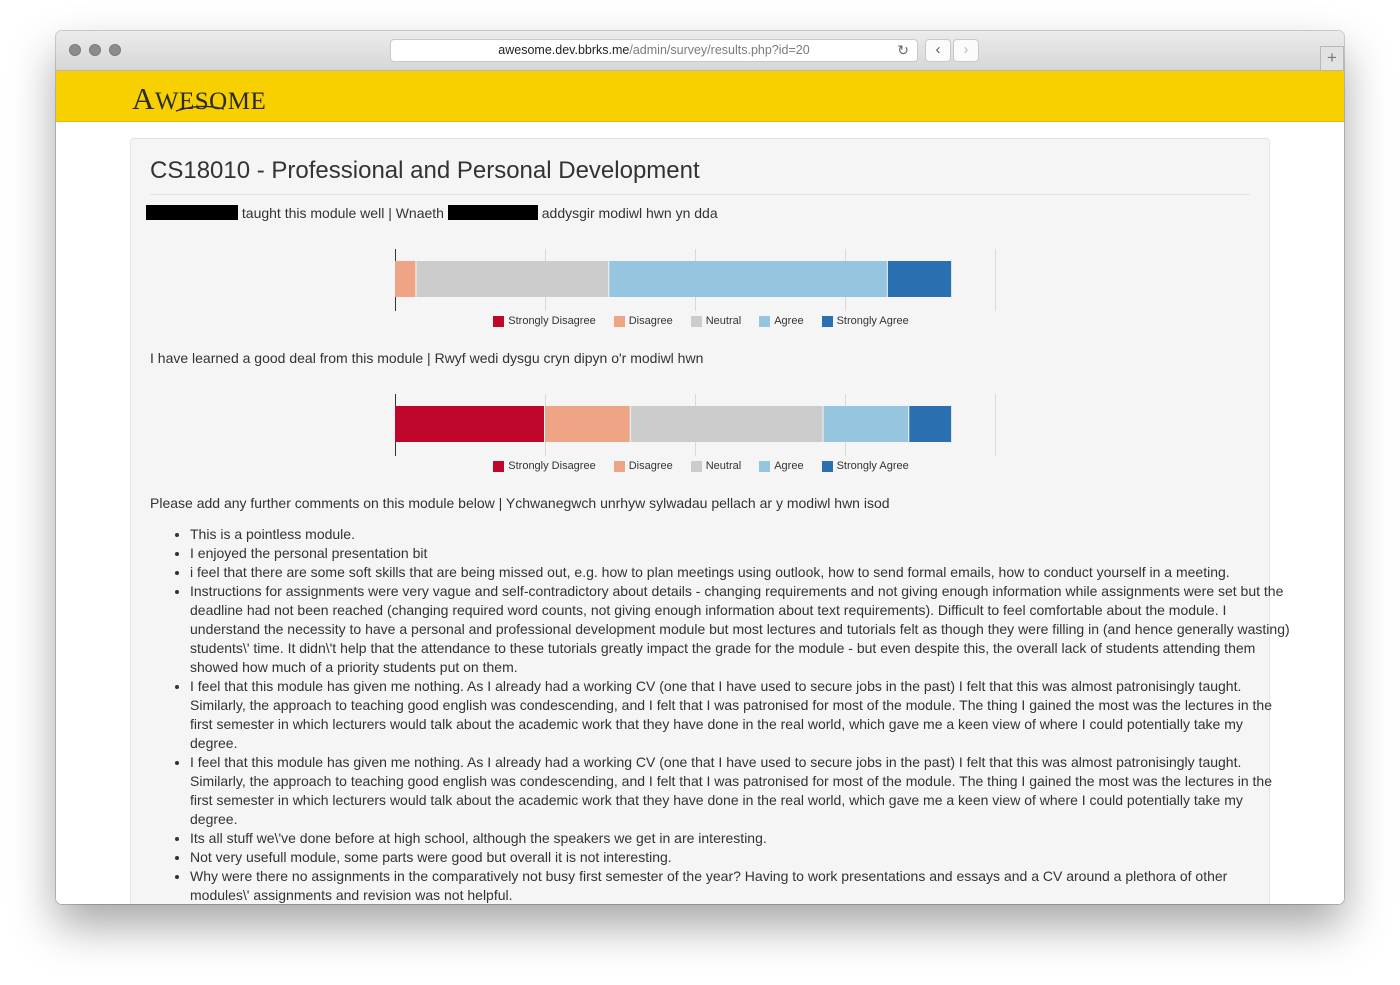 The width and height of the screenshot is (1400, 985). I want to click on comment-item: This is a pointless module., so click(740, 534).